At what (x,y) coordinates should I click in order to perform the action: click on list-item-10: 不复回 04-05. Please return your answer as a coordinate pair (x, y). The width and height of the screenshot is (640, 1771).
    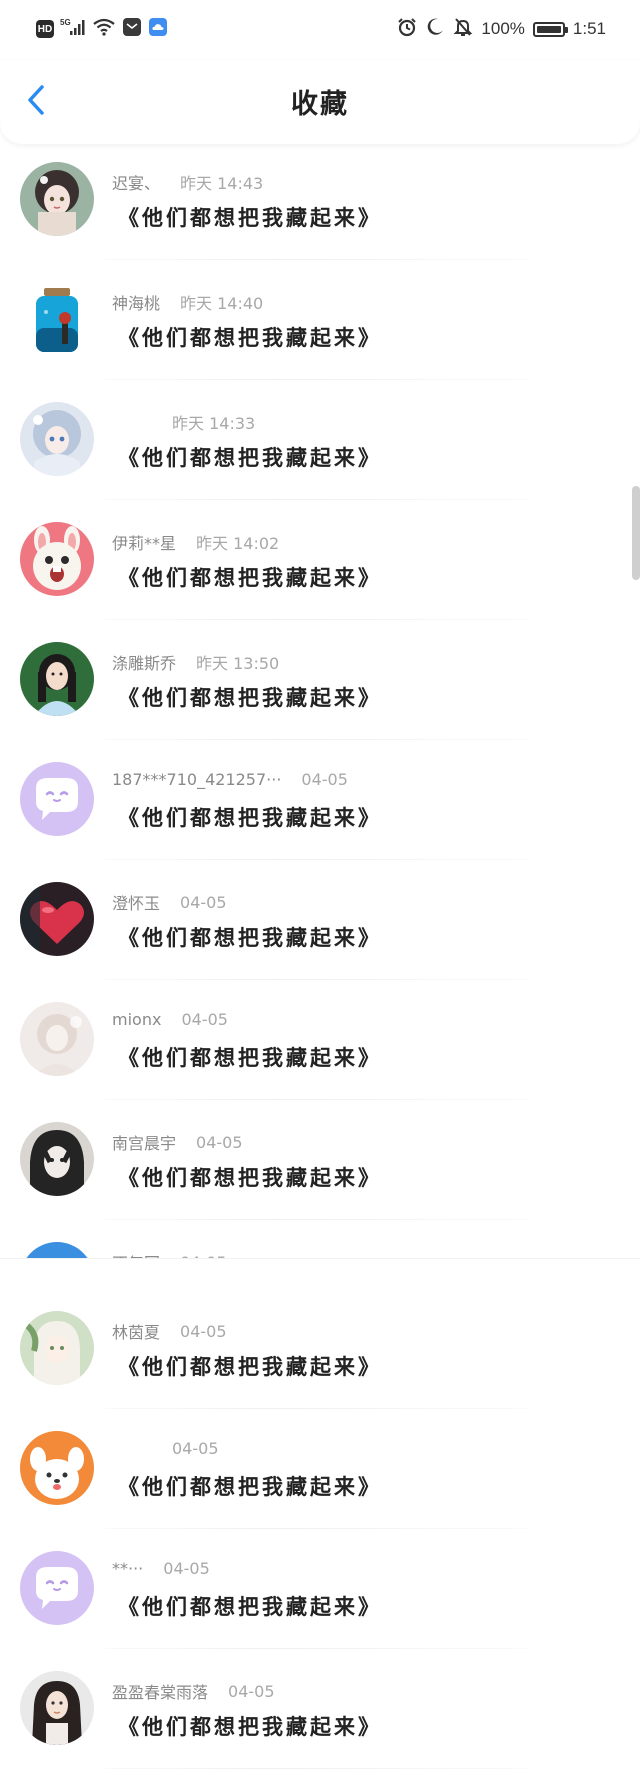
    Looking at the image, I should click on (320, 1239).